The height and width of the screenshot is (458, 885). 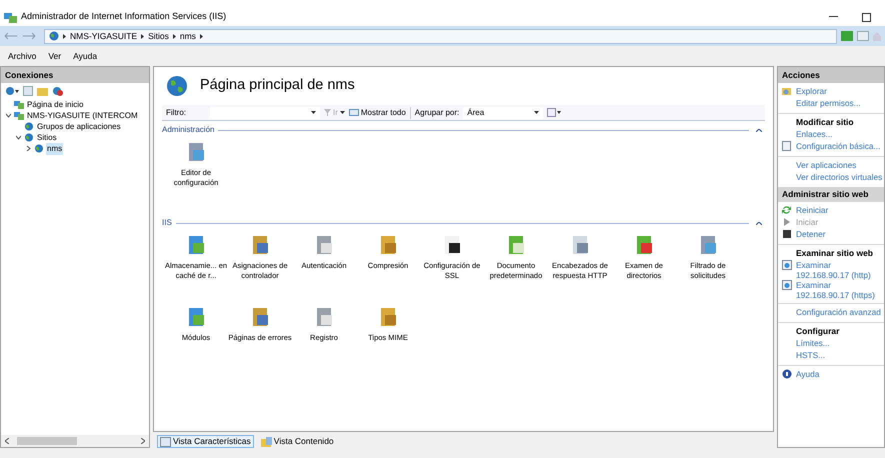 What do you see at coordinates (839, 270) in the screenshot?
I see `action-link: Examinar 192.168.90.17 (http)` at bounding box center [839, 270].